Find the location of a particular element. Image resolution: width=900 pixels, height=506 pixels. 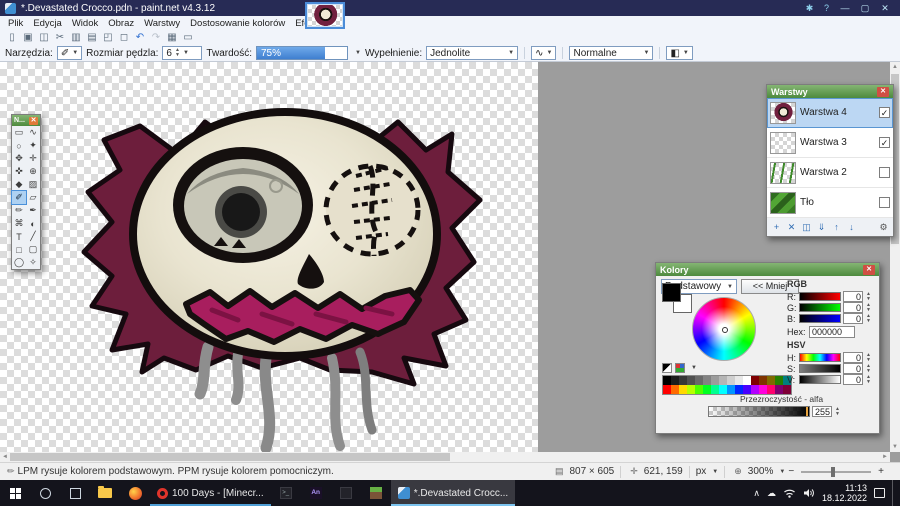

hex-input: 000000 is located at coordinates (832, 332).